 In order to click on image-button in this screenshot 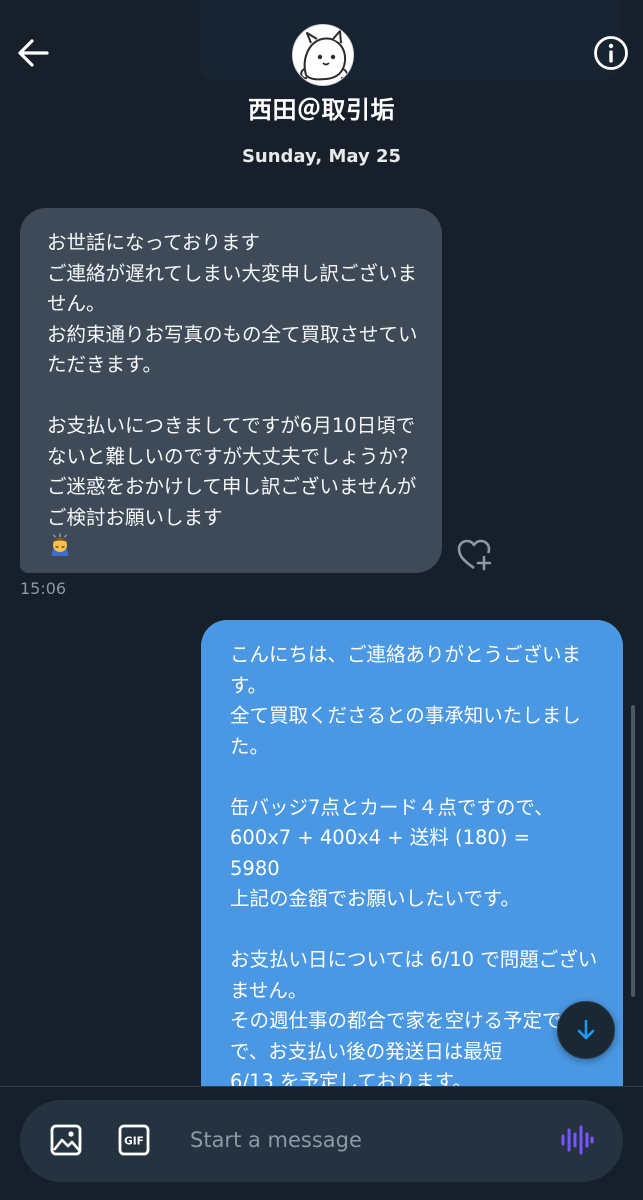, I will do `click(66, 1140)`.